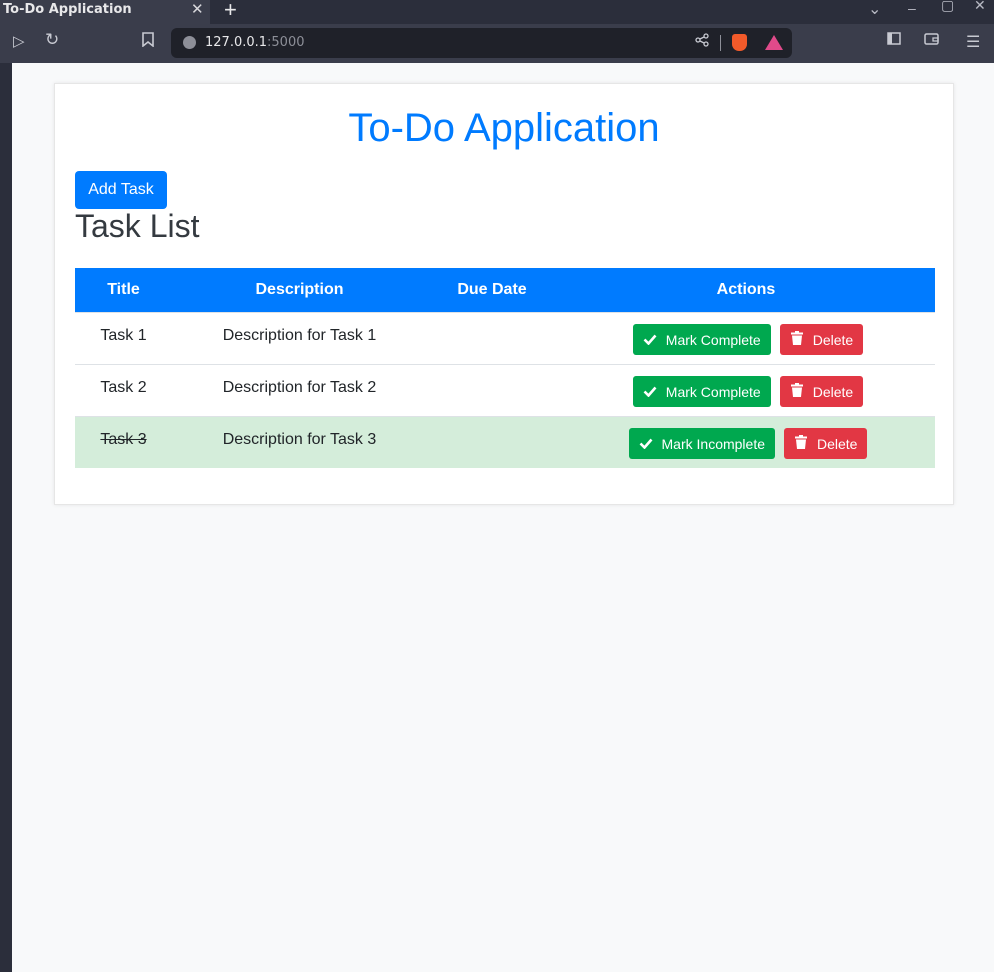  I want to click on bookmark-icon, so click(148, 41).